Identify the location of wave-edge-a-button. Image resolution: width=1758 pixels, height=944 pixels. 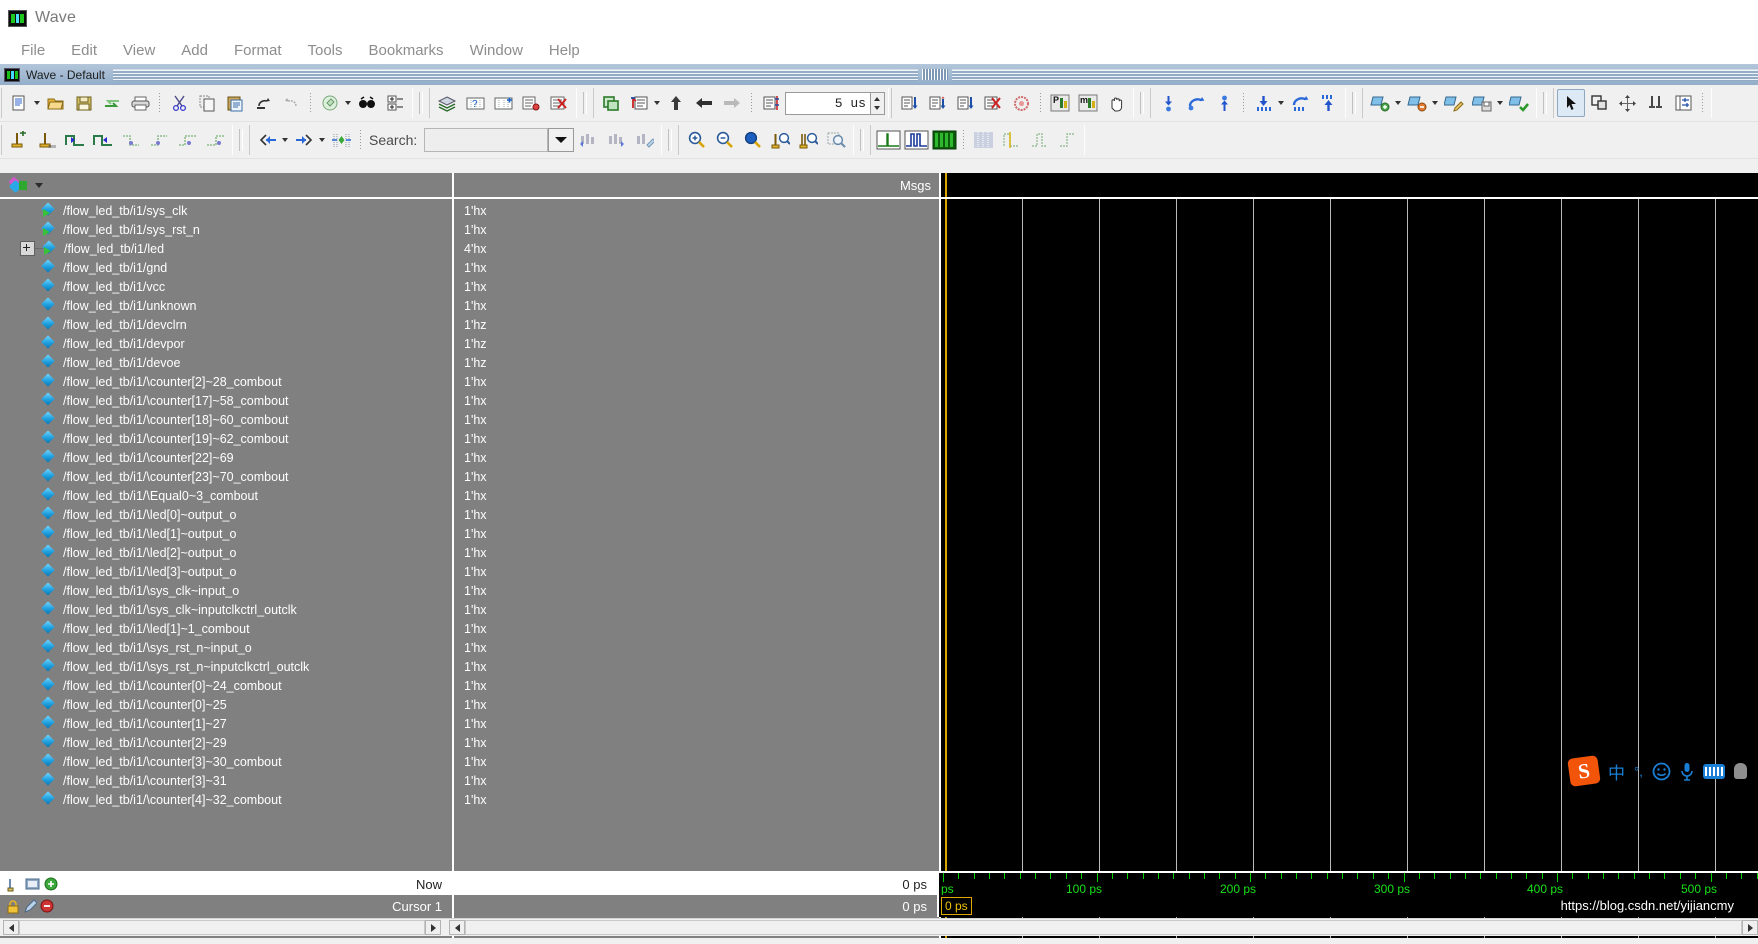
(1011, 140).